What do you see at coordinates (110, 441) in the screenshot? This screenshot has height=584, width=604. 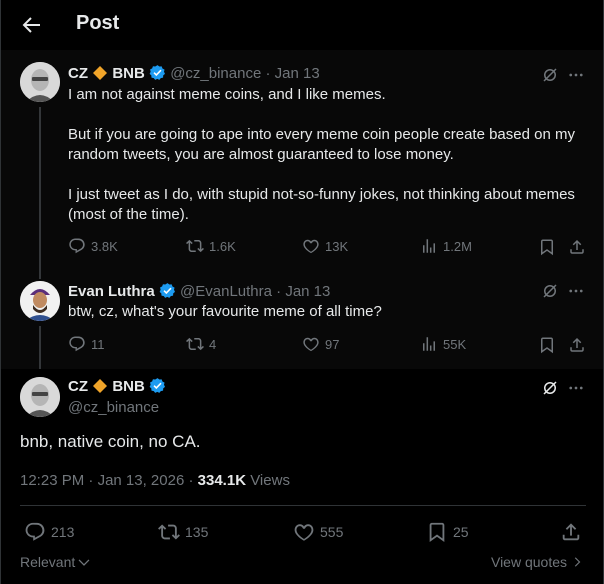 I see `post-text: bnb, native coin, no CA.` at bounding box center [110, 441].